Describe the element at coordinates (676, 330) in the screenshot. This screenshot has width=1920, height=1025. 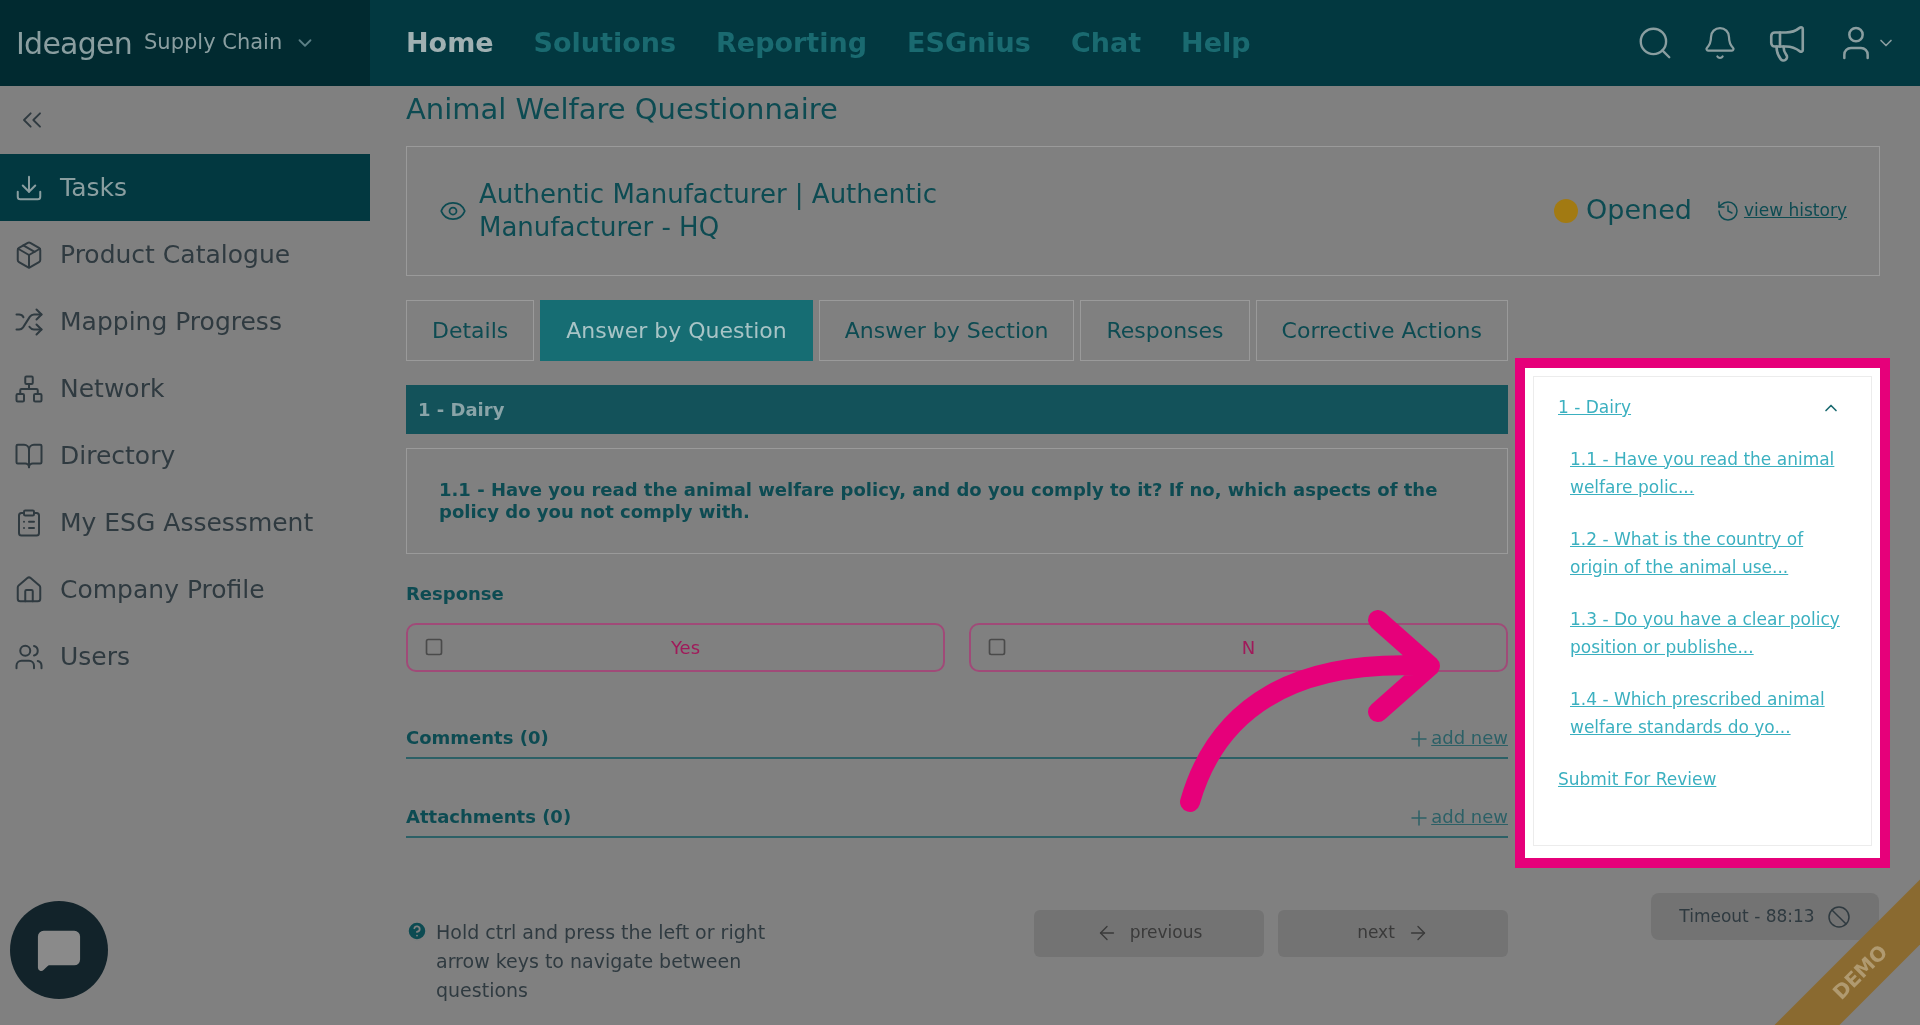
I see `tab: Answer by Question` at that location.